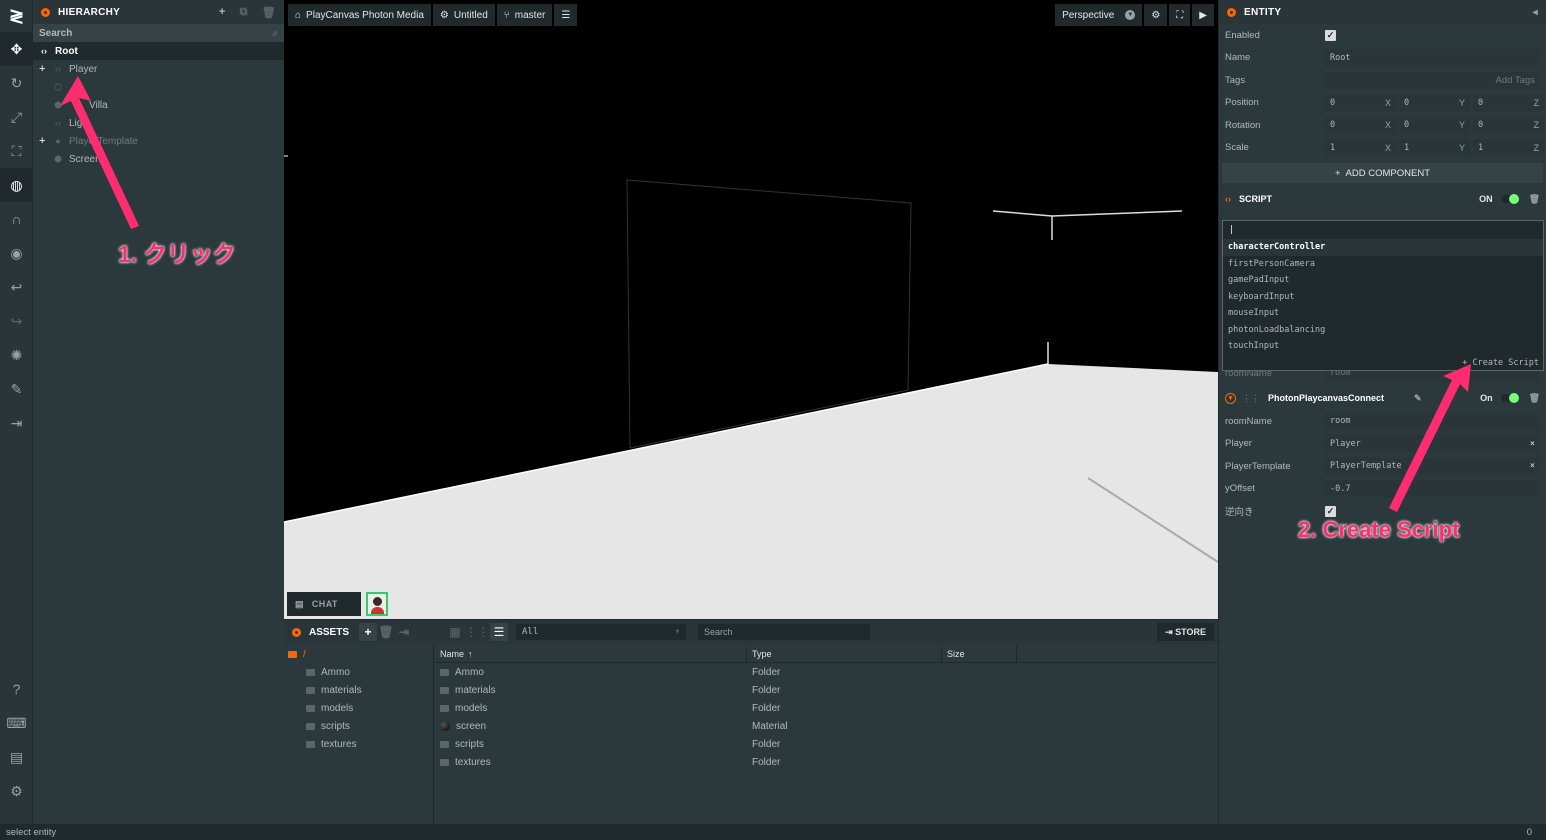 This screenshot has height=840, width=1546. I want to click on asset-type-filter: All ▾, so click(601, 632).